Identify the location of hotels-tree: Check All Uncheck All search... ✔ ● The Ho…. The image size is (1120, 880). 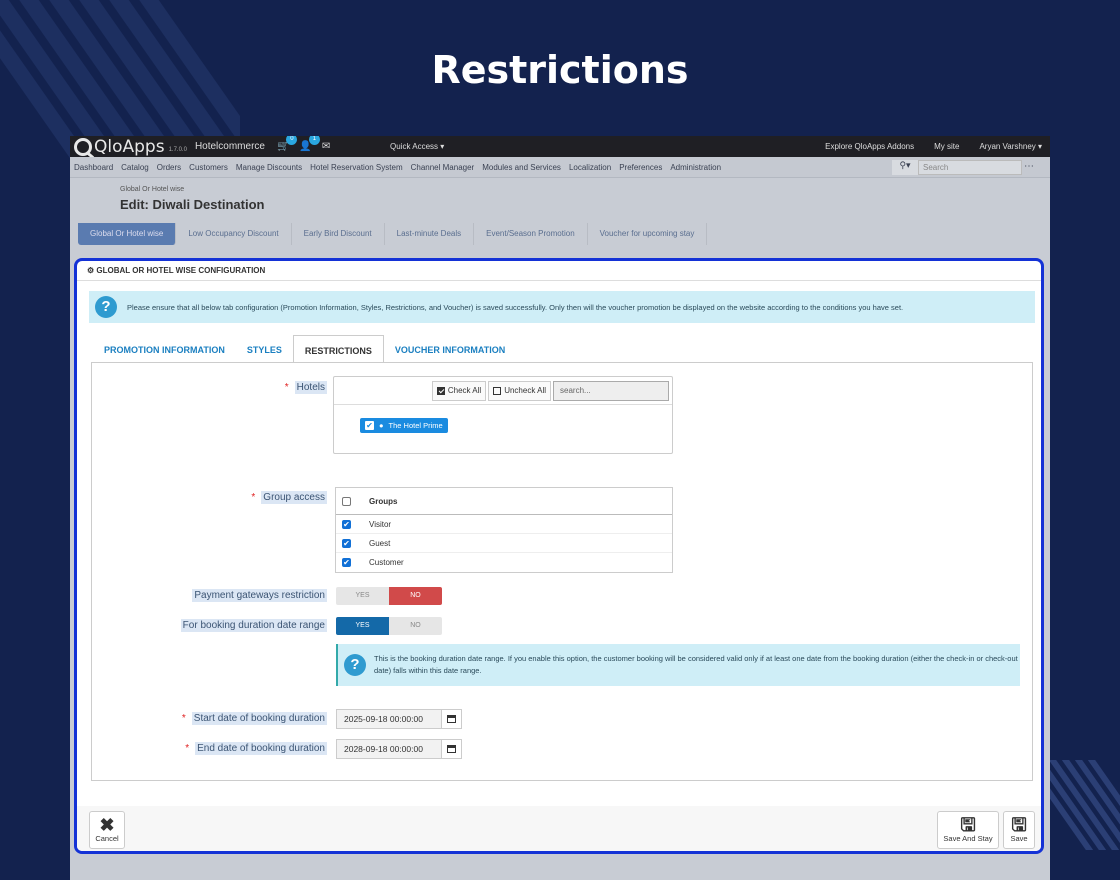
(503, 415).